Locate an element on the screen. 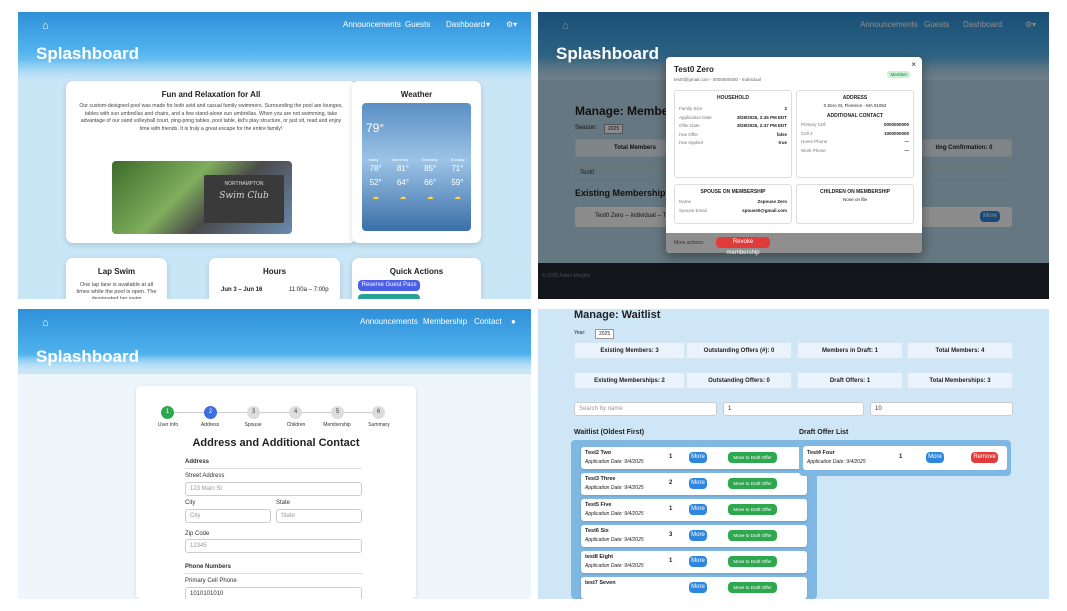 This screenshot has width=1067, height=611. reserve-guest-pass-button: Reserve Guest Pass is located at coordinates (389, 285).